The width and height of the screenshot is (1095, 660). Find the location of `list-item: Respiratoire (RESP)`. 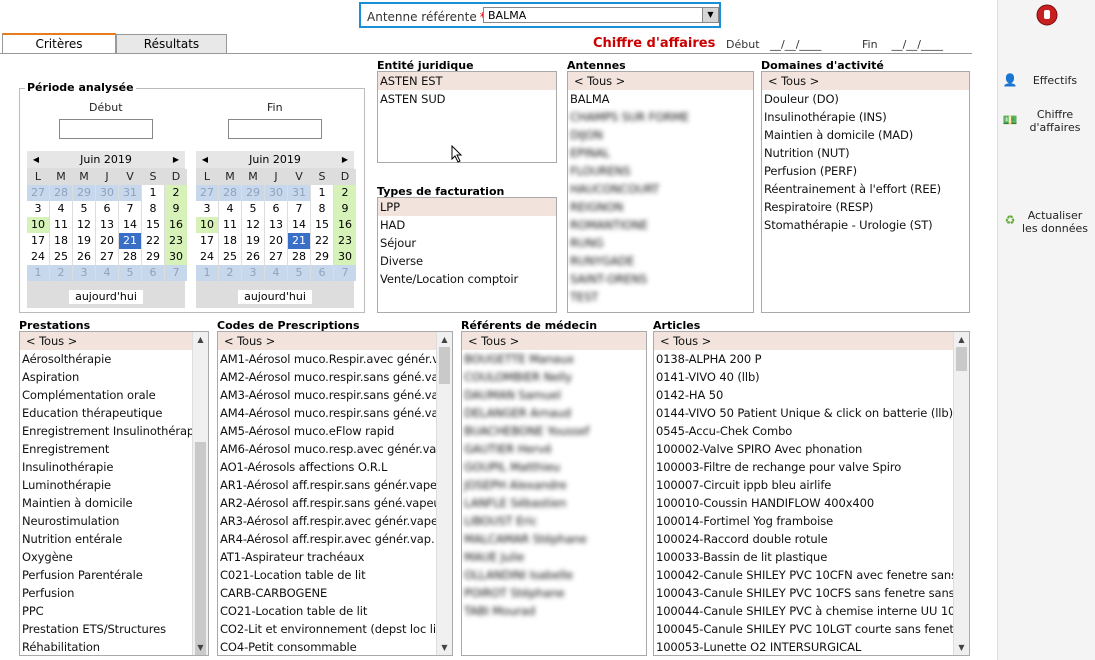

list-item: Respiratoire (RESP) is located at coordinates (865, 207).